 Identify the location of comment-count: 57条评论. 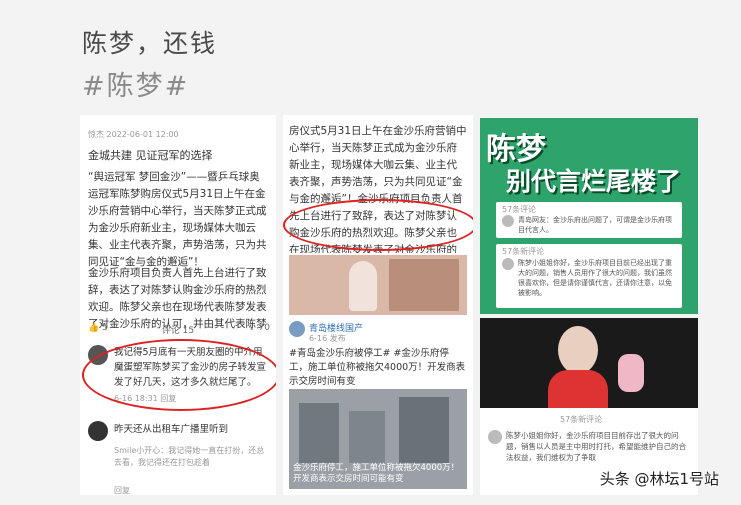
(519, 209).